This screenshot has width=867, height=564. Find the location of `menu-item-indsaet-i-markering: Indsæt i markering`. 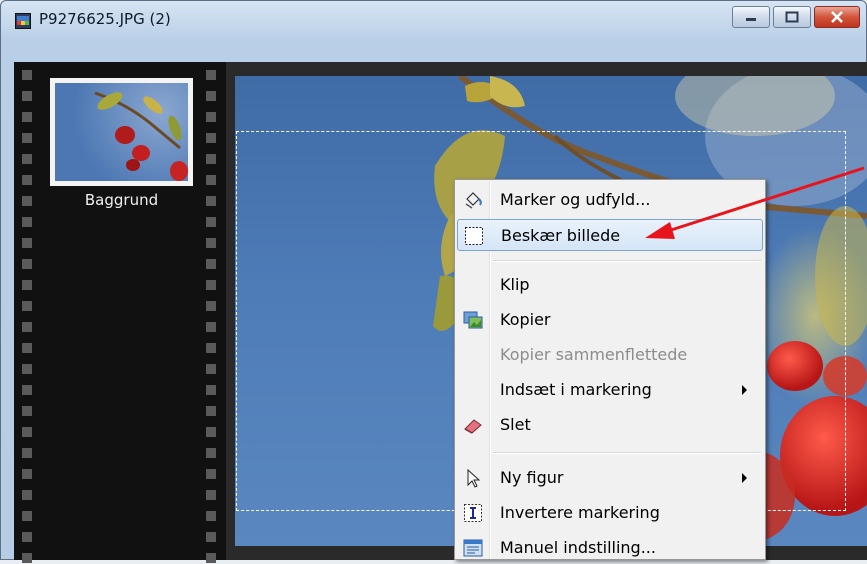

menu-item-indsaet-i-markering: Indsæt i markering is located at coordinates (610, 390).